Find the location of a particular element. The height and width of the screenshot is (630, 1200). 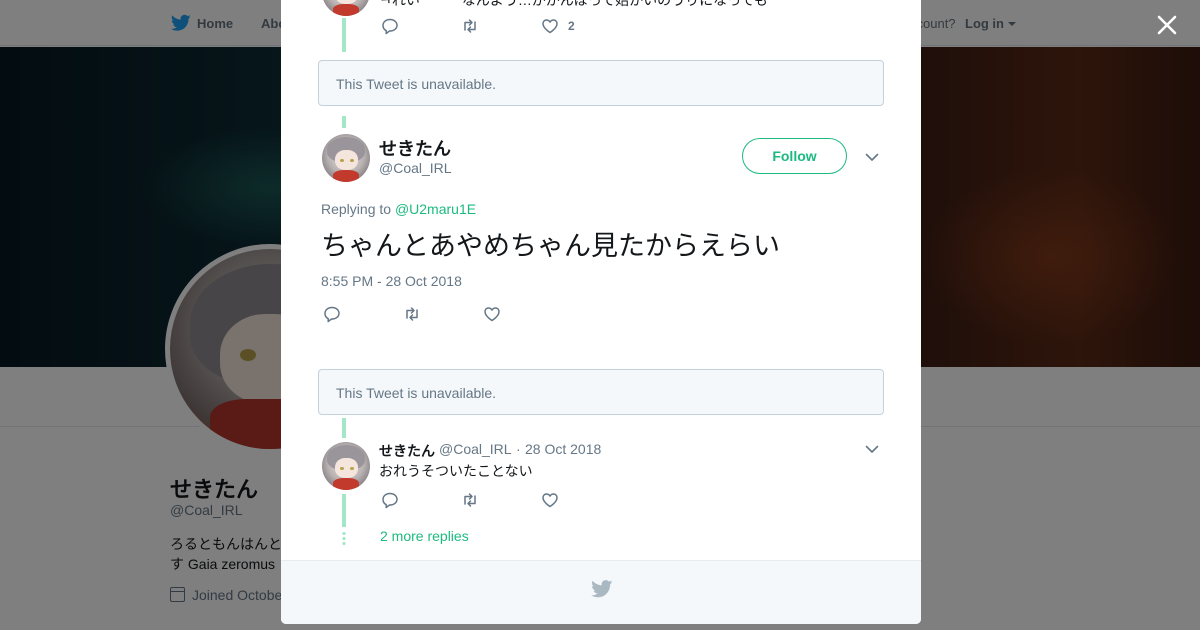

thread-more-dots is located at coordinates (344, 539).